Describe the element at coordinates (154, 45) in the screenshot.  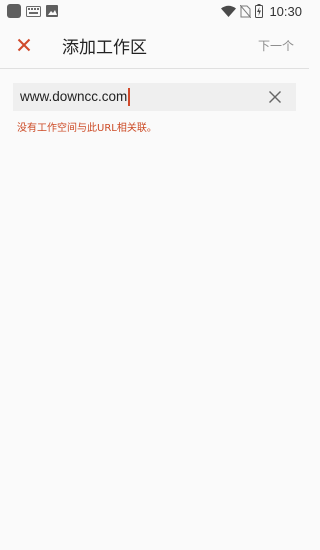
I see `app-bar: 添加工作区 下一个` at that location.